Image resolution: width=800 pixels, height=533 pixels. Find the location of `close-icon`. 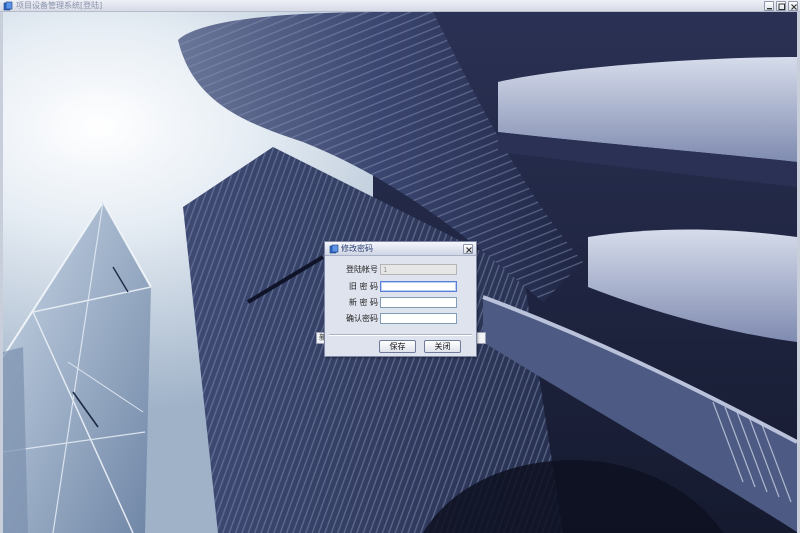

close-icon is located at coordinates (469, 250).